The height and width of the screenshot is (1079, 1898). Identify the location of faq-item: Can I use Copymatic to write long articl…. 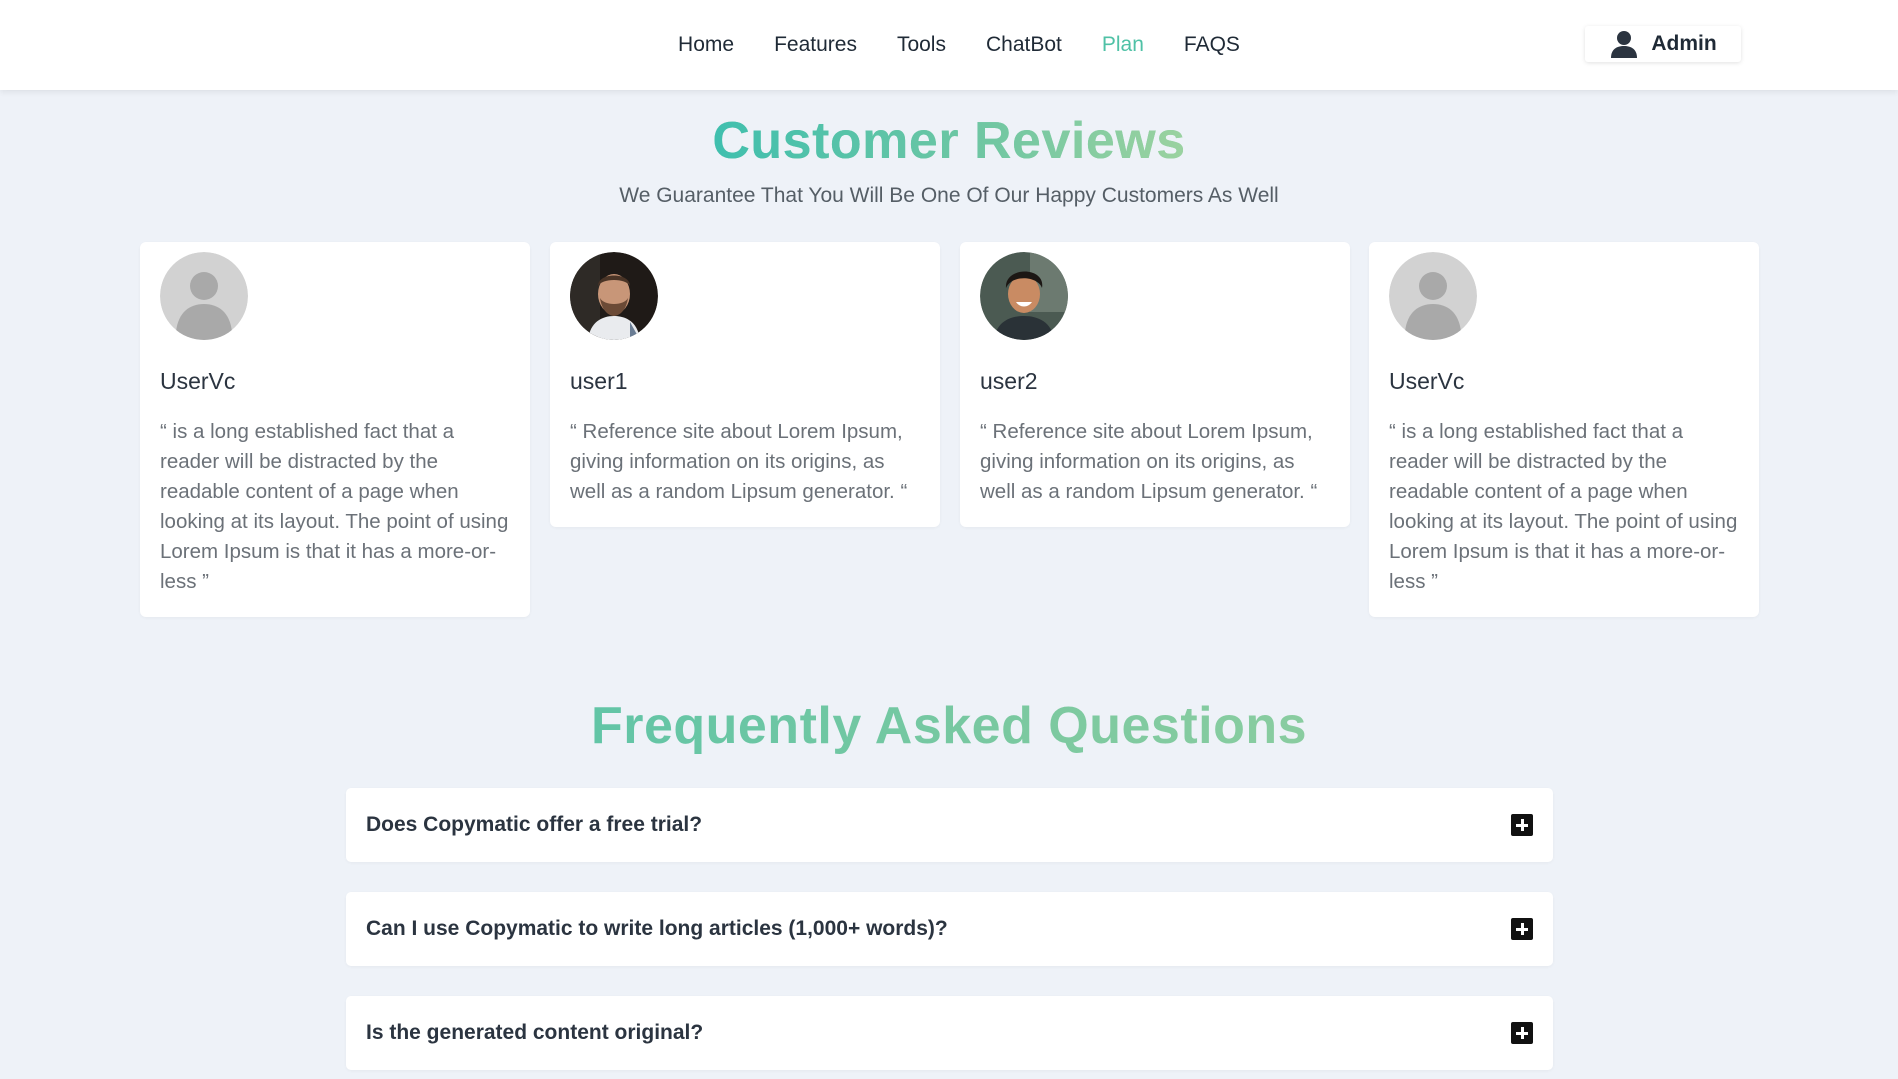
(949, 929).